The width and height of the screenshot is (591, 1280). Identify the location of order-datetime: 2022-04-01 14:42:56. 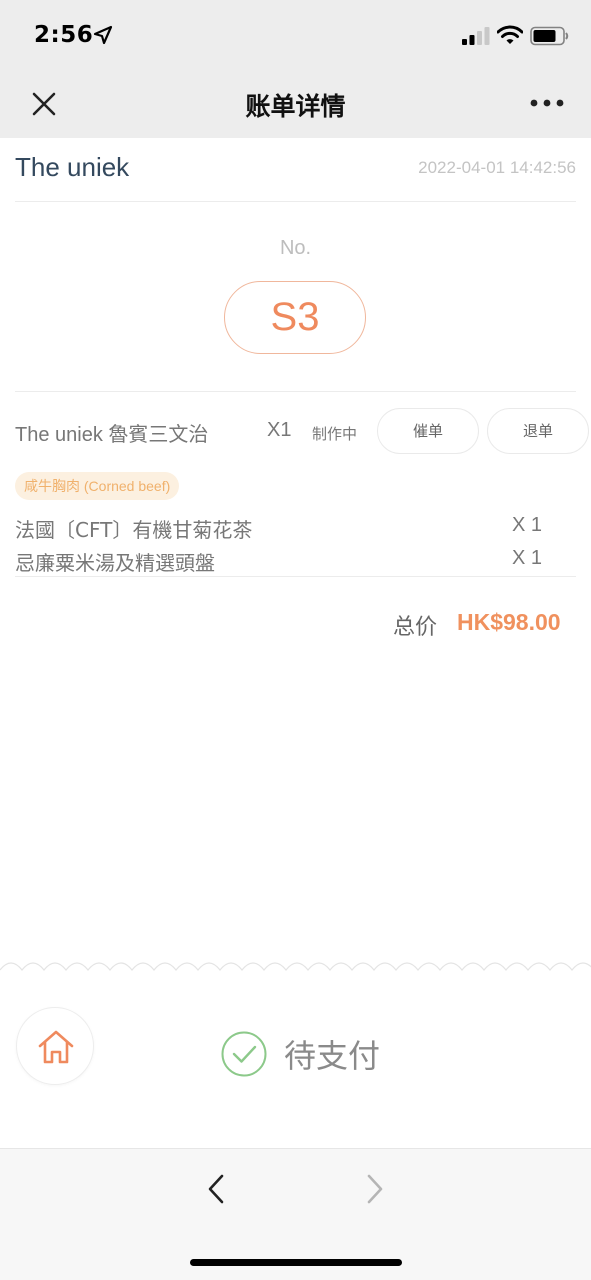
(497, 167).